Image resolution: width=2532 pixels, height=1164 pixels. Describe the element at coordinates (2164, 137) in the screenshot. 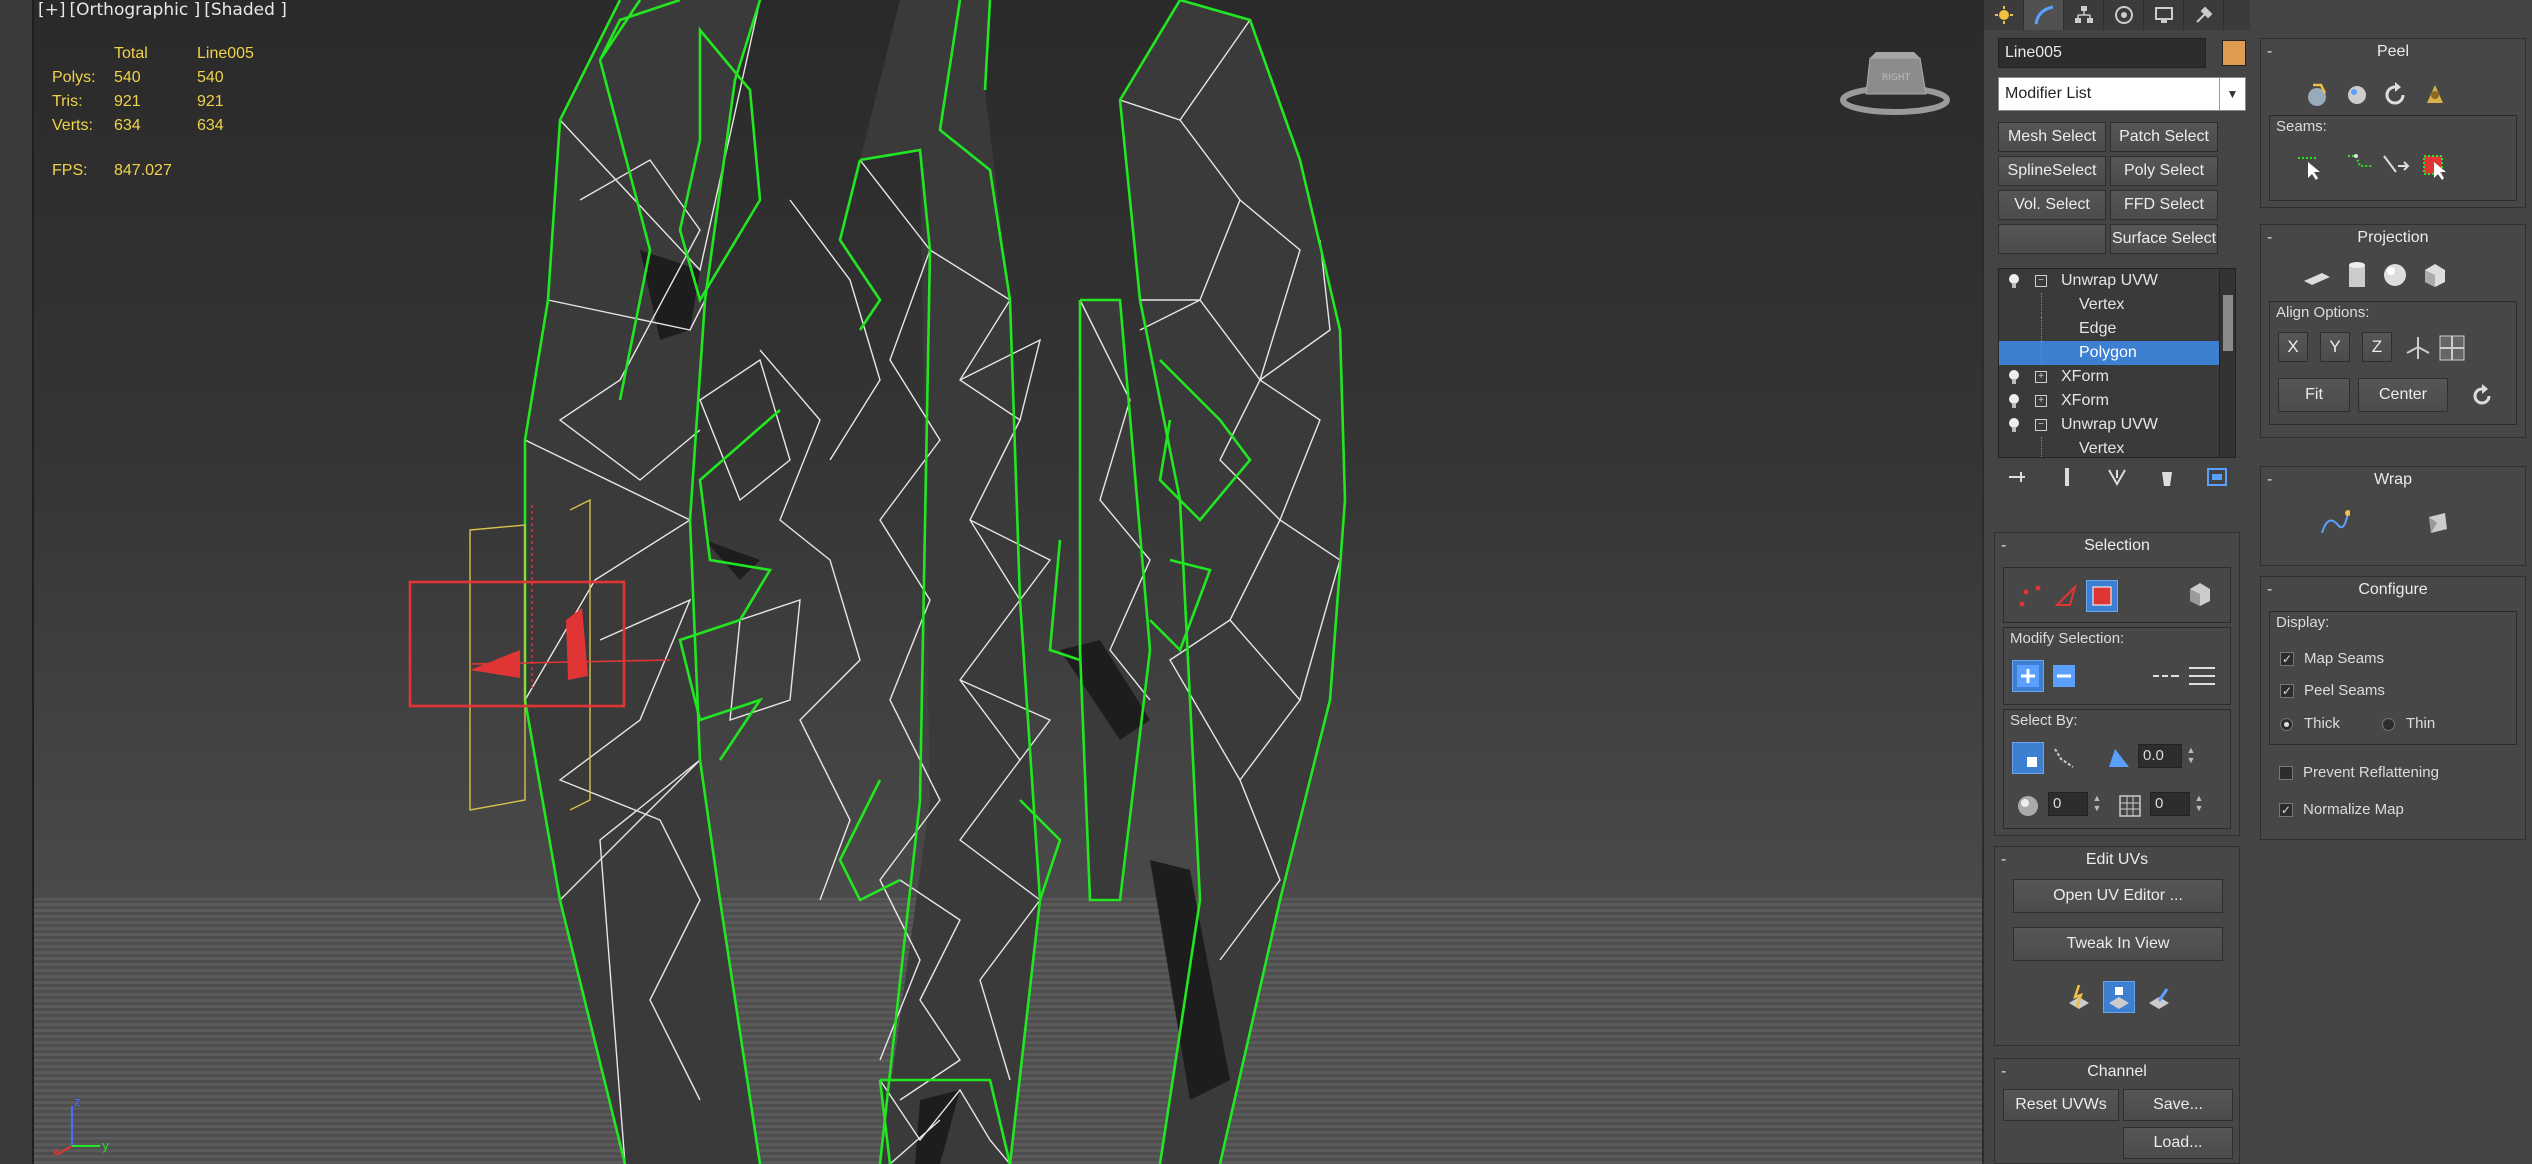

I see `patch-select-button: Patch Select` at that location.